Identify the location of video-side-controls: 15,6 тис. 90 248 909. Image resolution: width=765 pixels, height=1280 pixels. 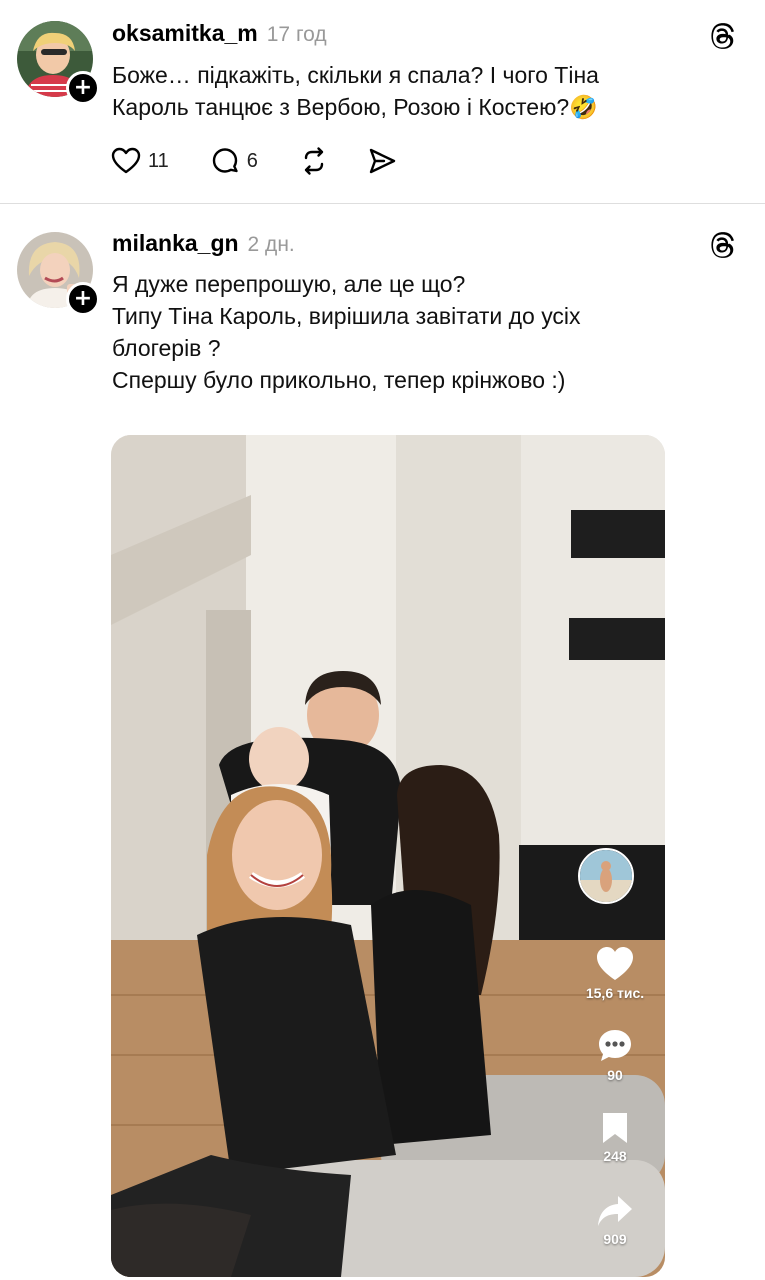
(615, 856).